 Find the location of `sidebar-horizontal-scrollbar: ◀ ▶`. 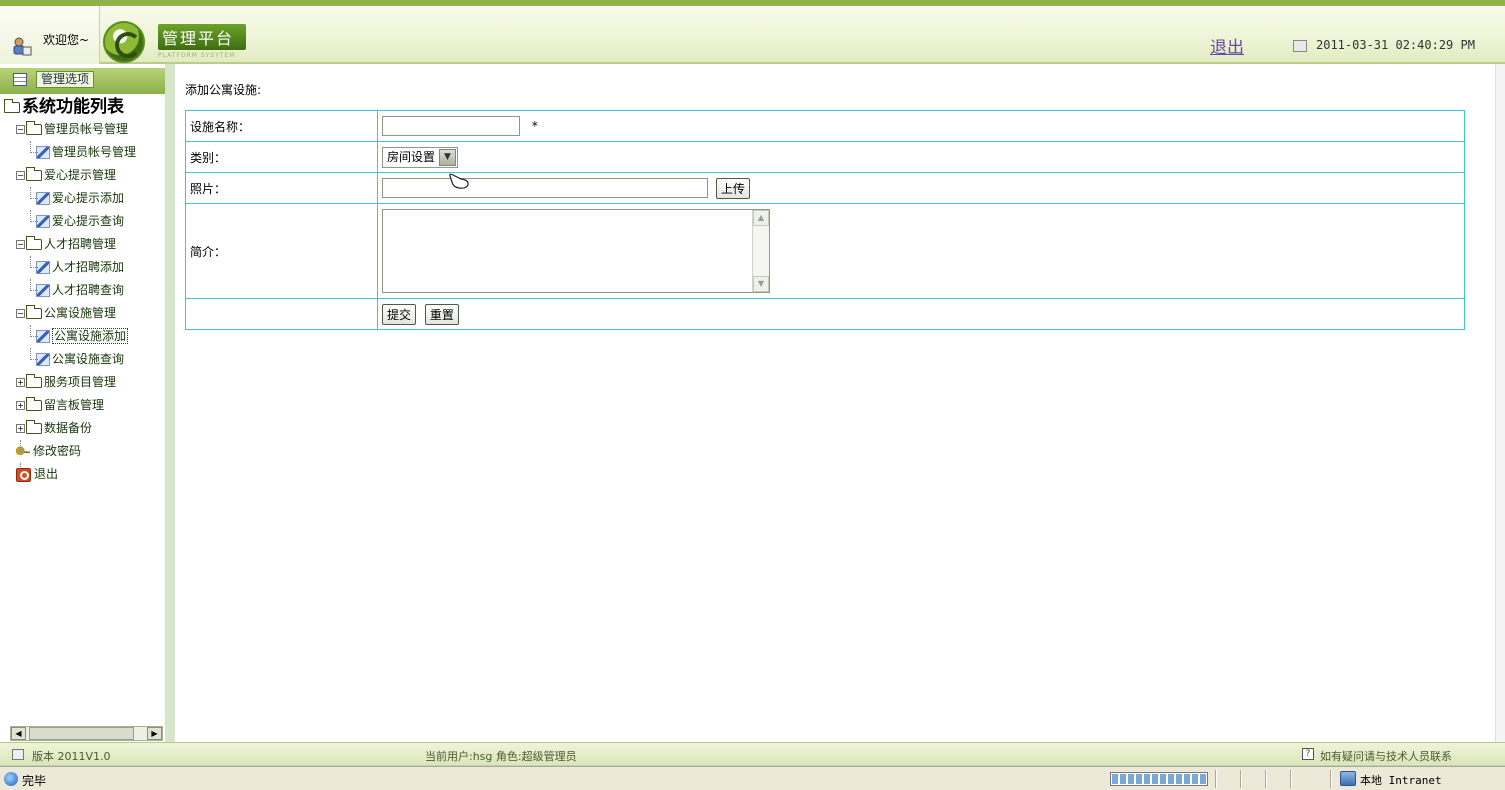

sidebar-horizontal-scrollbar: ◀ ▶ is located at coordinates (86, 733).